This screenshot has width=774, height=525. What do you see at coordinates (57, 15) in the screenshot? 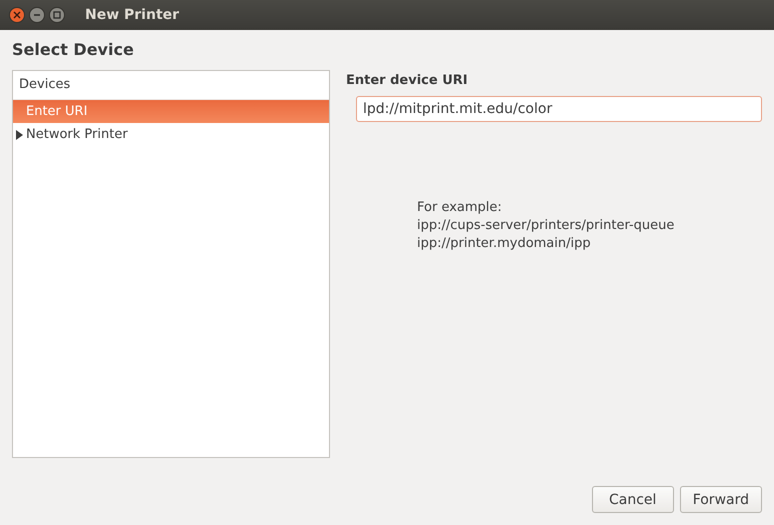
I see `maximize-icon` at bounding box center [57, 15].